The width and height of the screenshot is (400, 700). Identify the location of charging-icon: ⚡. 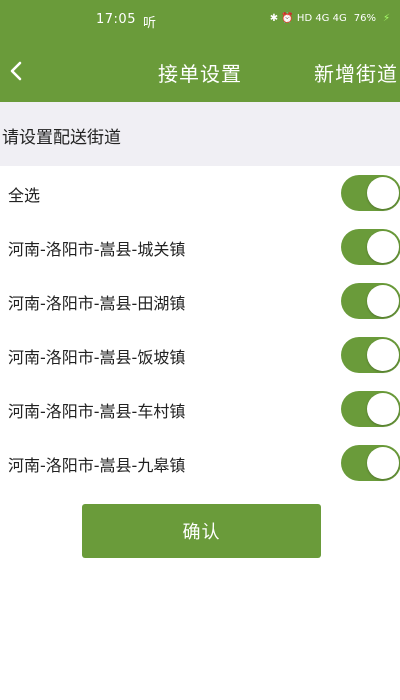
(386, 18).